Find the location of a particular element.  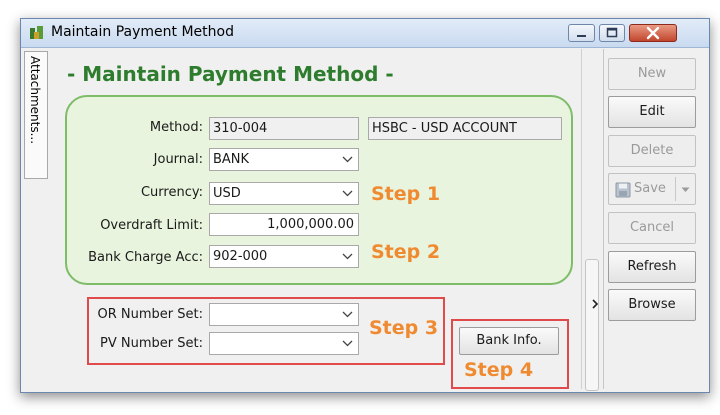

refresh-button: Refresh is located at coordinates (652, 267).